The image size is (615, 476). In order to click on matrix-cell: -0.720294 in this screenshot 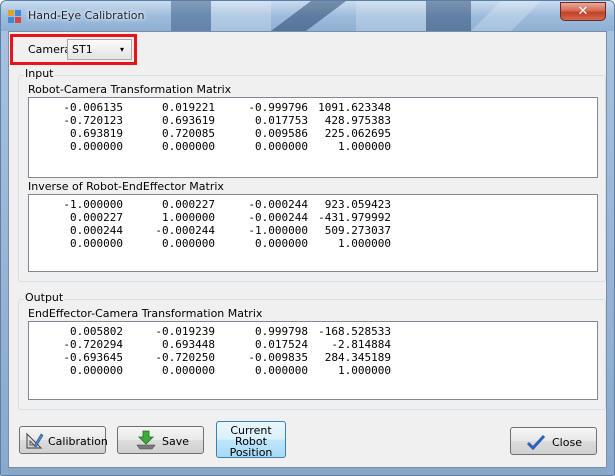, I will do `click(93, 344)`.